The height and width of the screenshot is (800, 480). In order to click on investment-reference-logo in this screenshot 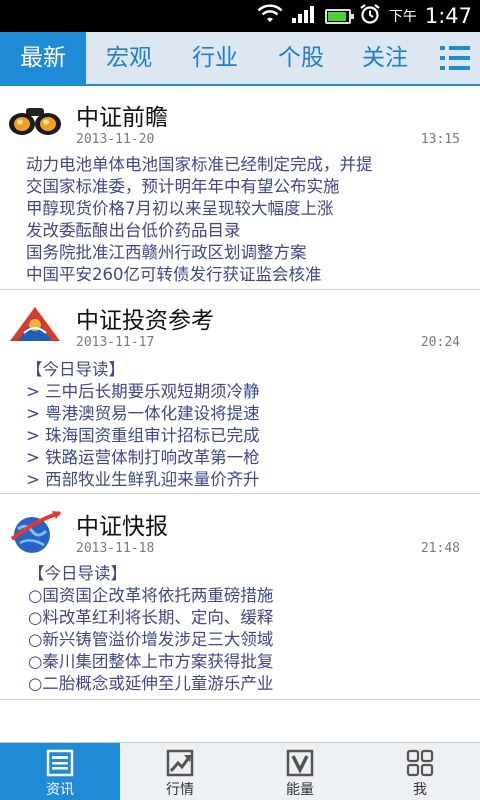, I will do `click(35, 326)`.